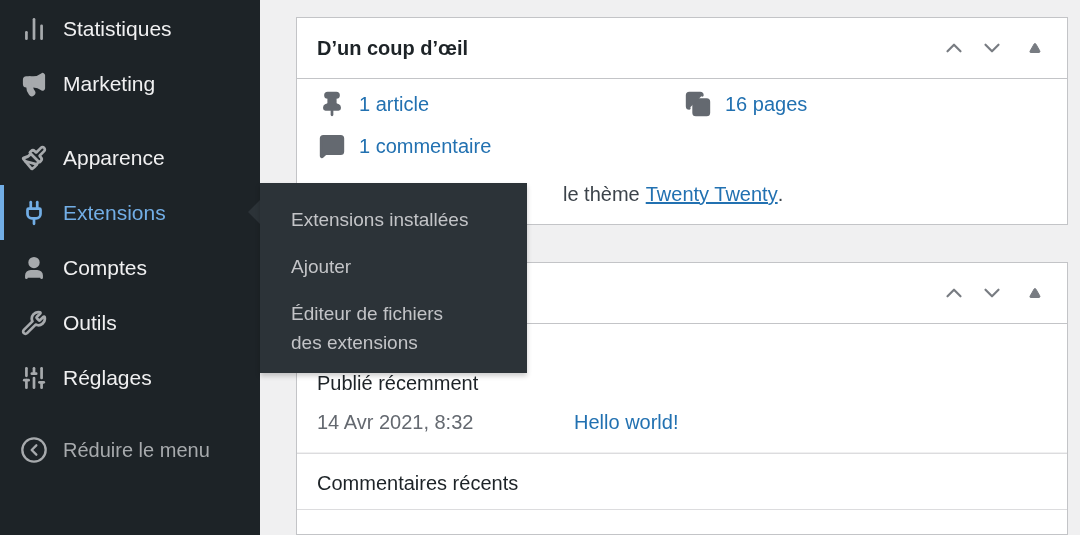  Describe the element at coordinates (393, 48) in the screenshot. I see `widget-title: D’un coup d’œil` at that location.